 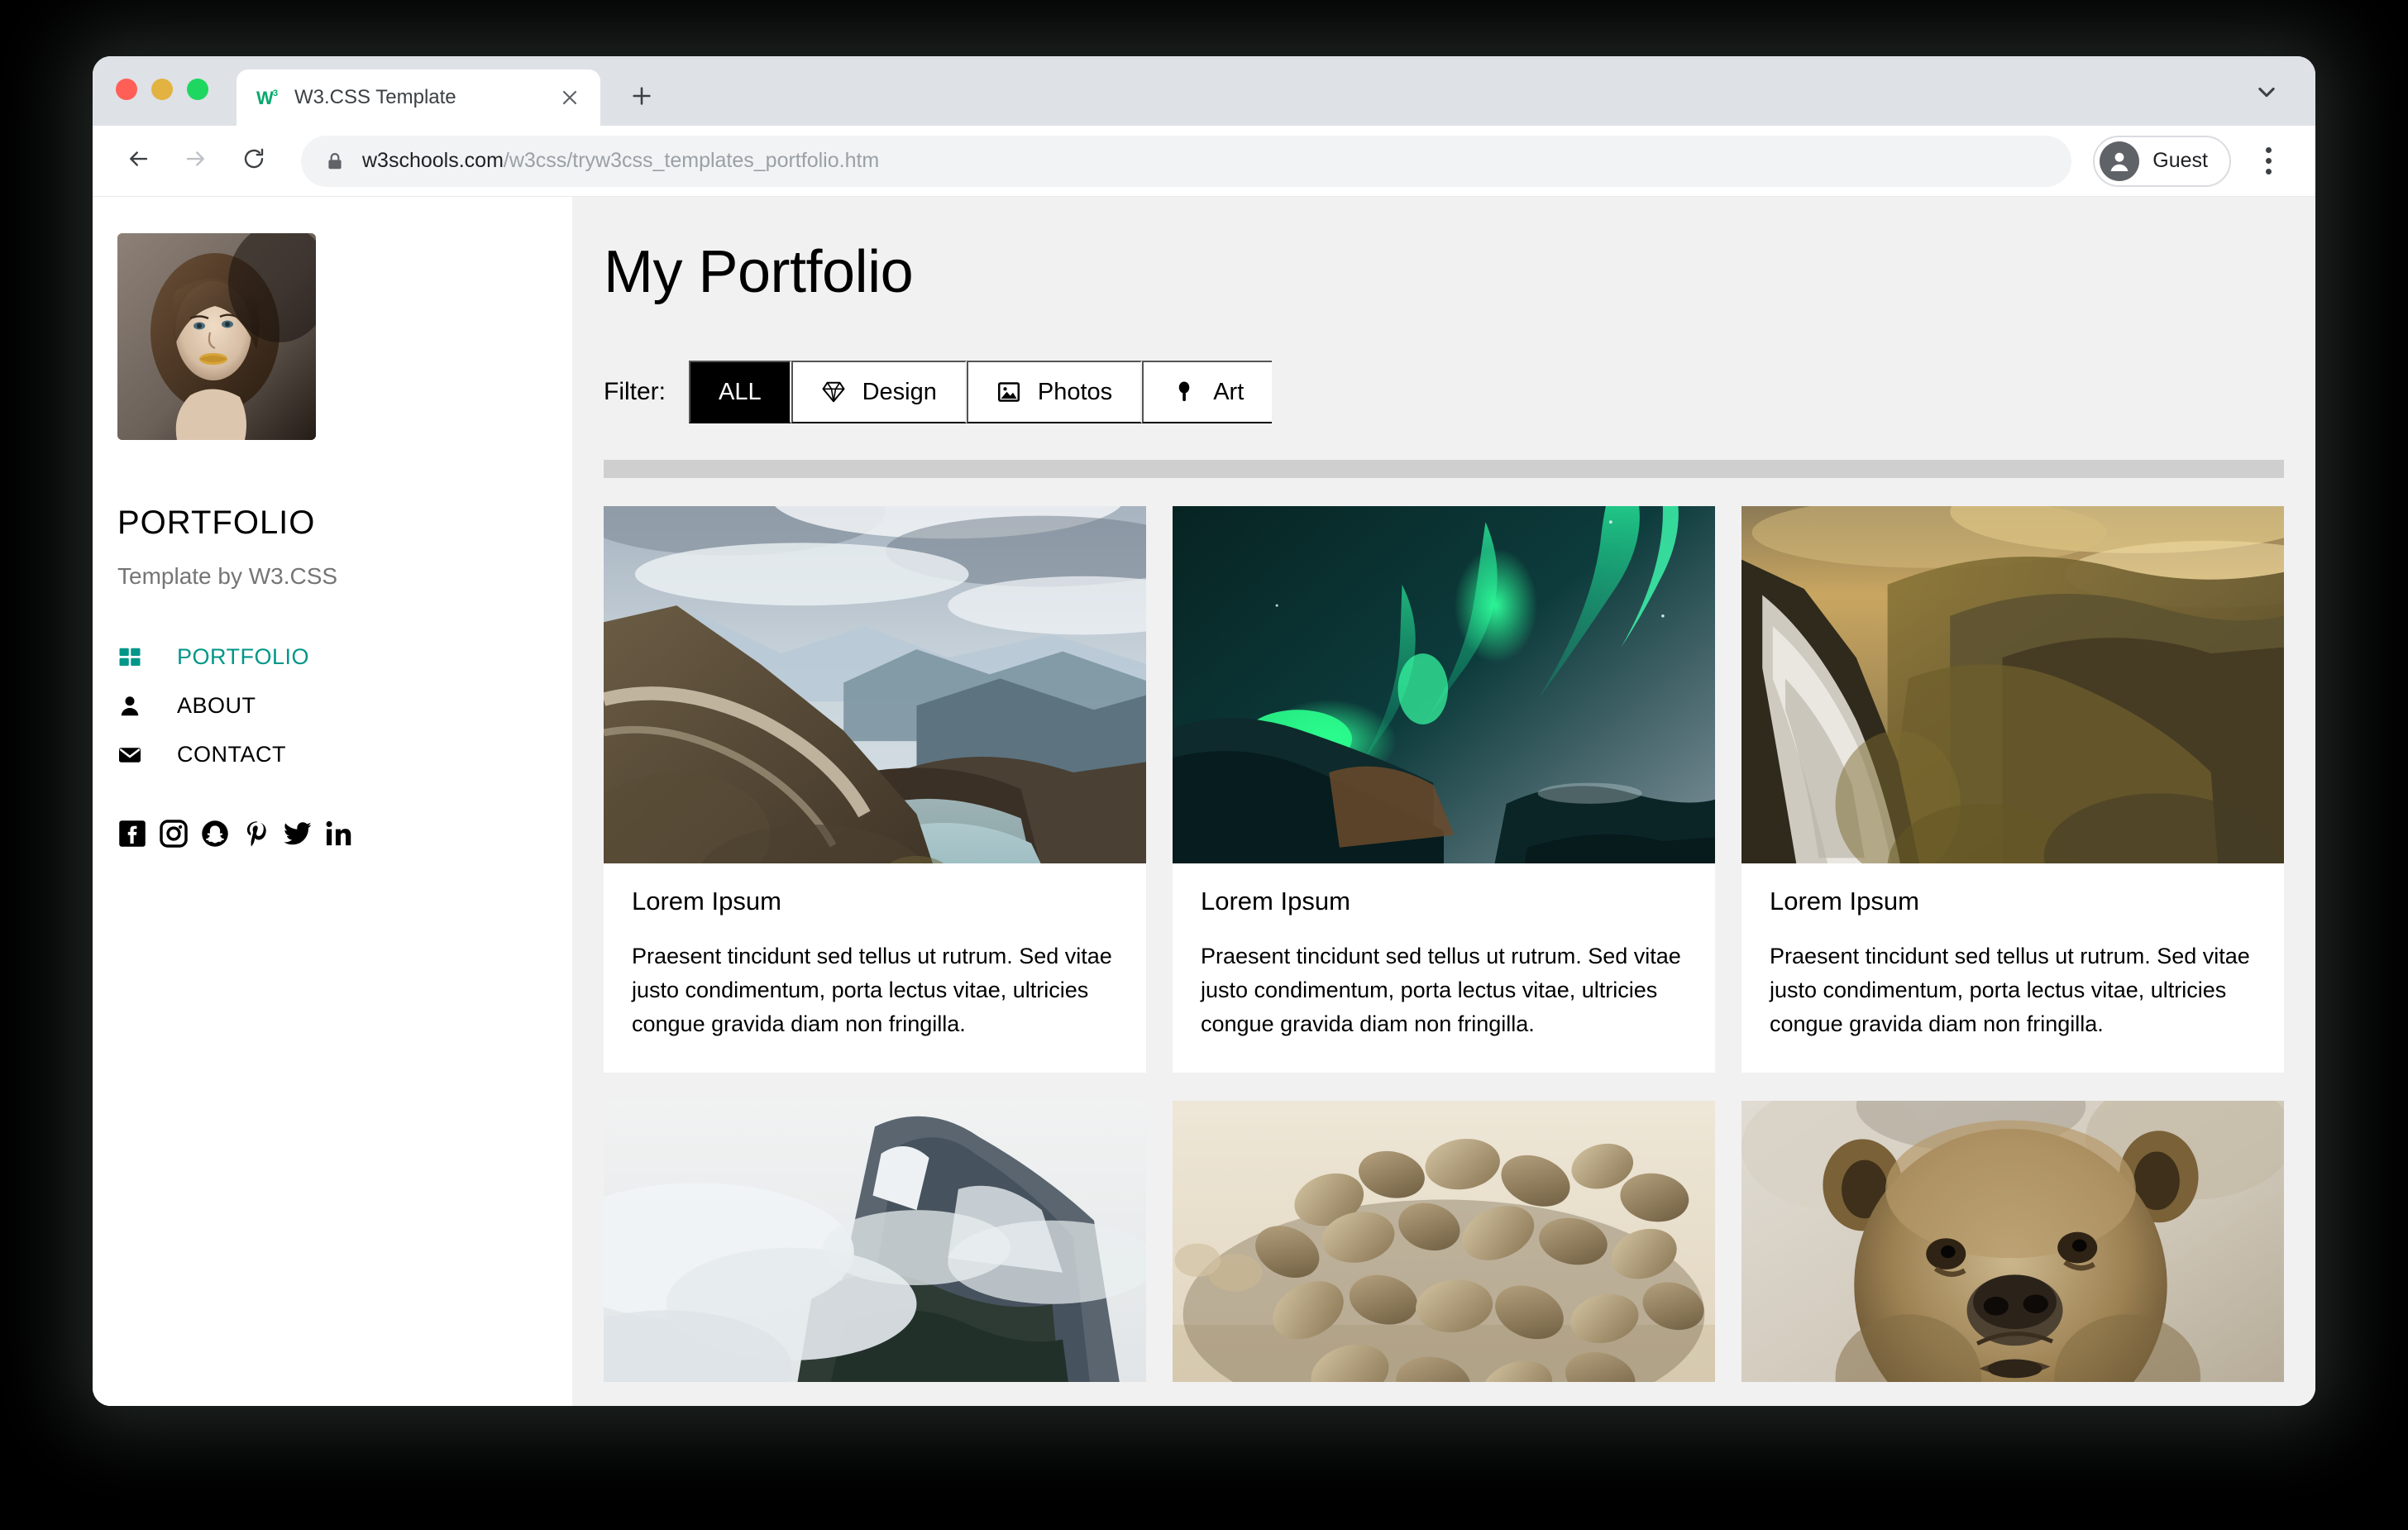 I want to click on filter-button-label: Photos, so click(x=1075, y=391).